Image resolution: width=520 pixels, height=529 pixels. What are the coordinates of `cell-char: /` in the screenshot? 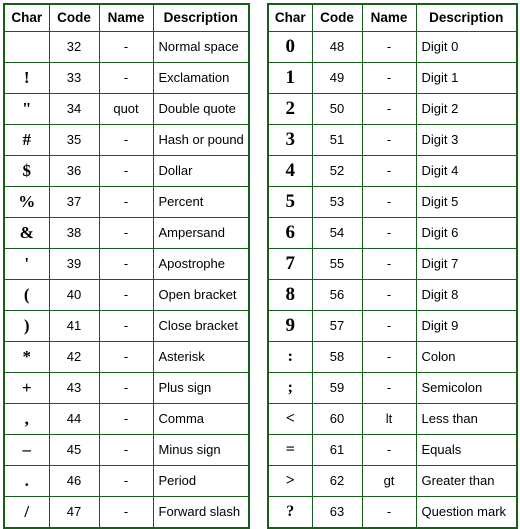 It's located at (26, 512).